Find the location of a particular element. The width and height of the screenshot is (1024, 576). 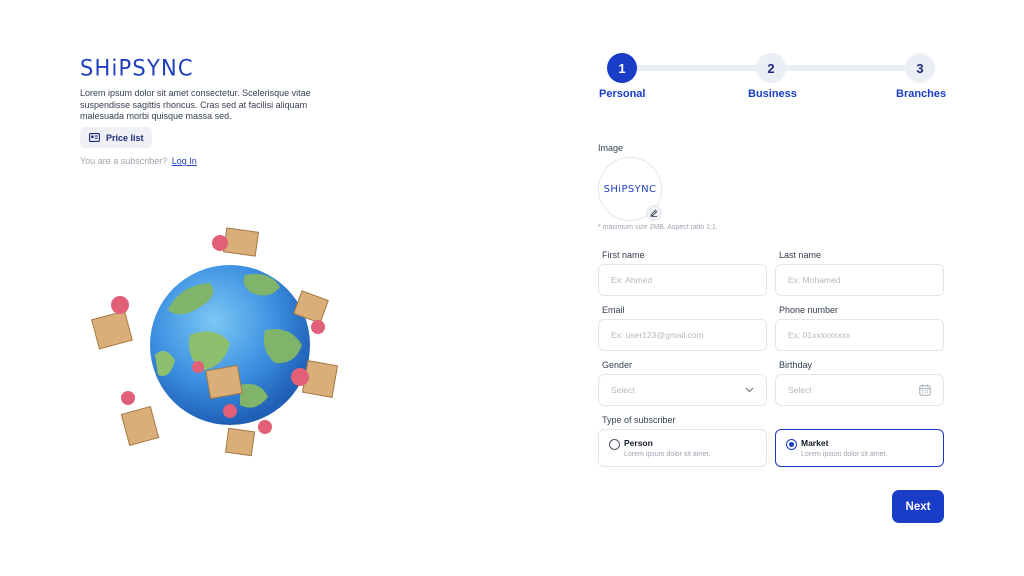

subscriber-prompt: You are a subscriber? is located at coordinates (124, 161).